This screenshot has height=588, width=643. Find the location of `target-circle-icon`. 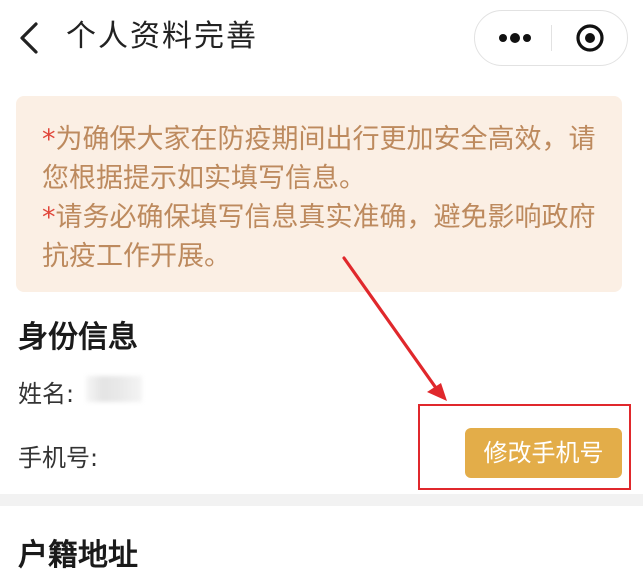

target-circle-icon is located at coordinates (590, 37).